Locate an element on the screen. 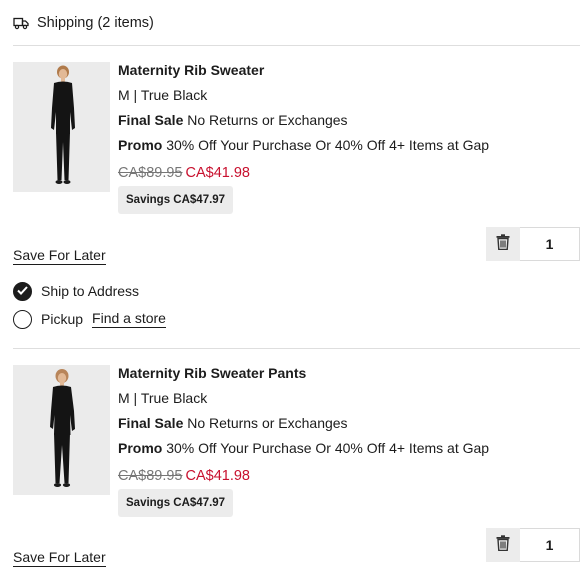 This screenshot has width=580, height=580. truck-icon is located at coordinates (21, 23).